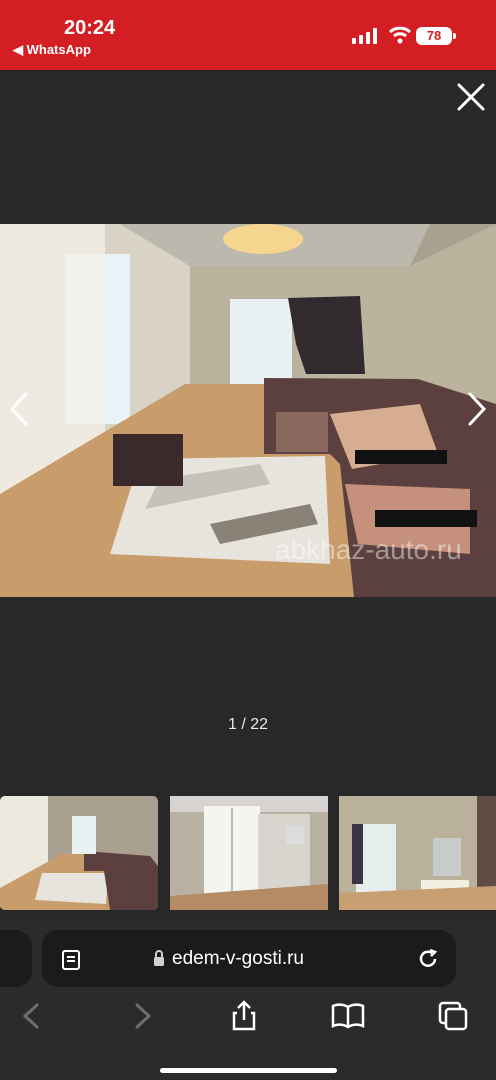 Image resolution: width=496 pixels, height=1080 pixels. Describe the element at coordinates (72, 960) in the screenshot. I see `reader-icon` at that location.